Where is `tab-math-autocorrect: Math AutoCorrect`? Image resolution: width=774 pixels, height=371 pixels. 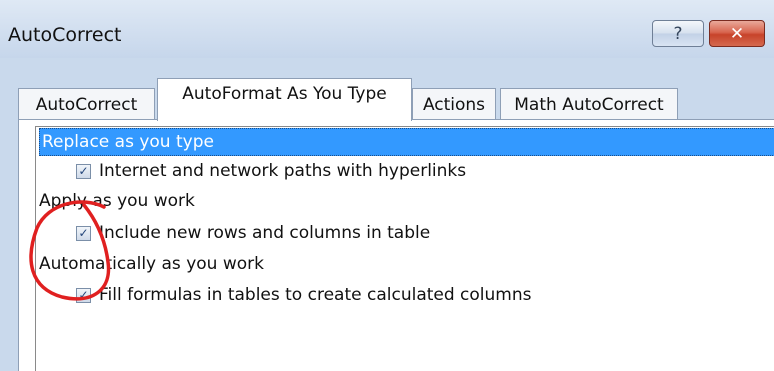 tab-math-autocorrect: Math AutoCorrect is located at coordinates (589, 104).